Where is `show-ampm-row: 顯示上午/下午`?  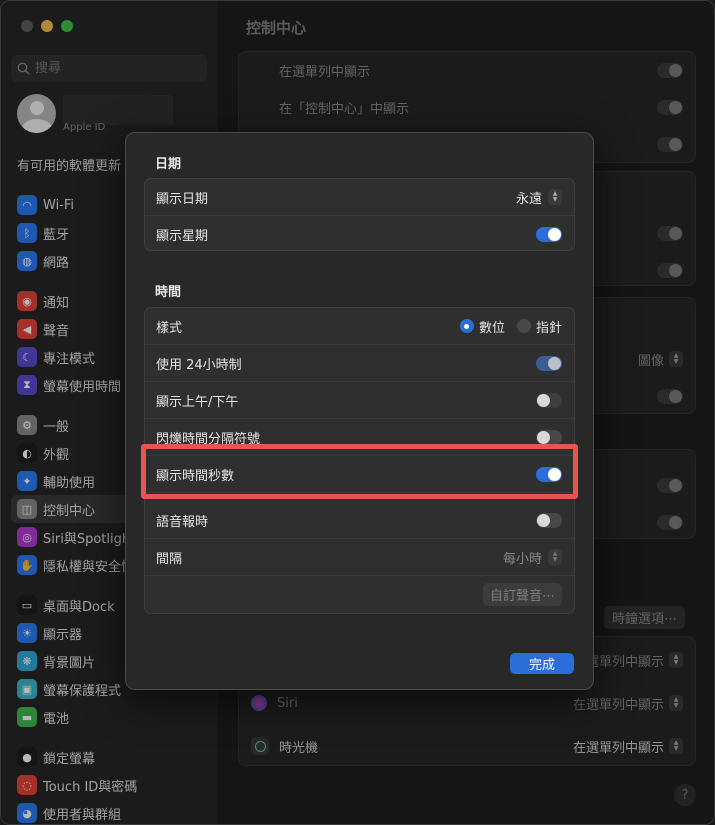 show-ampm-row: 顯示上午/下午 is located at coordinates (359, 400).